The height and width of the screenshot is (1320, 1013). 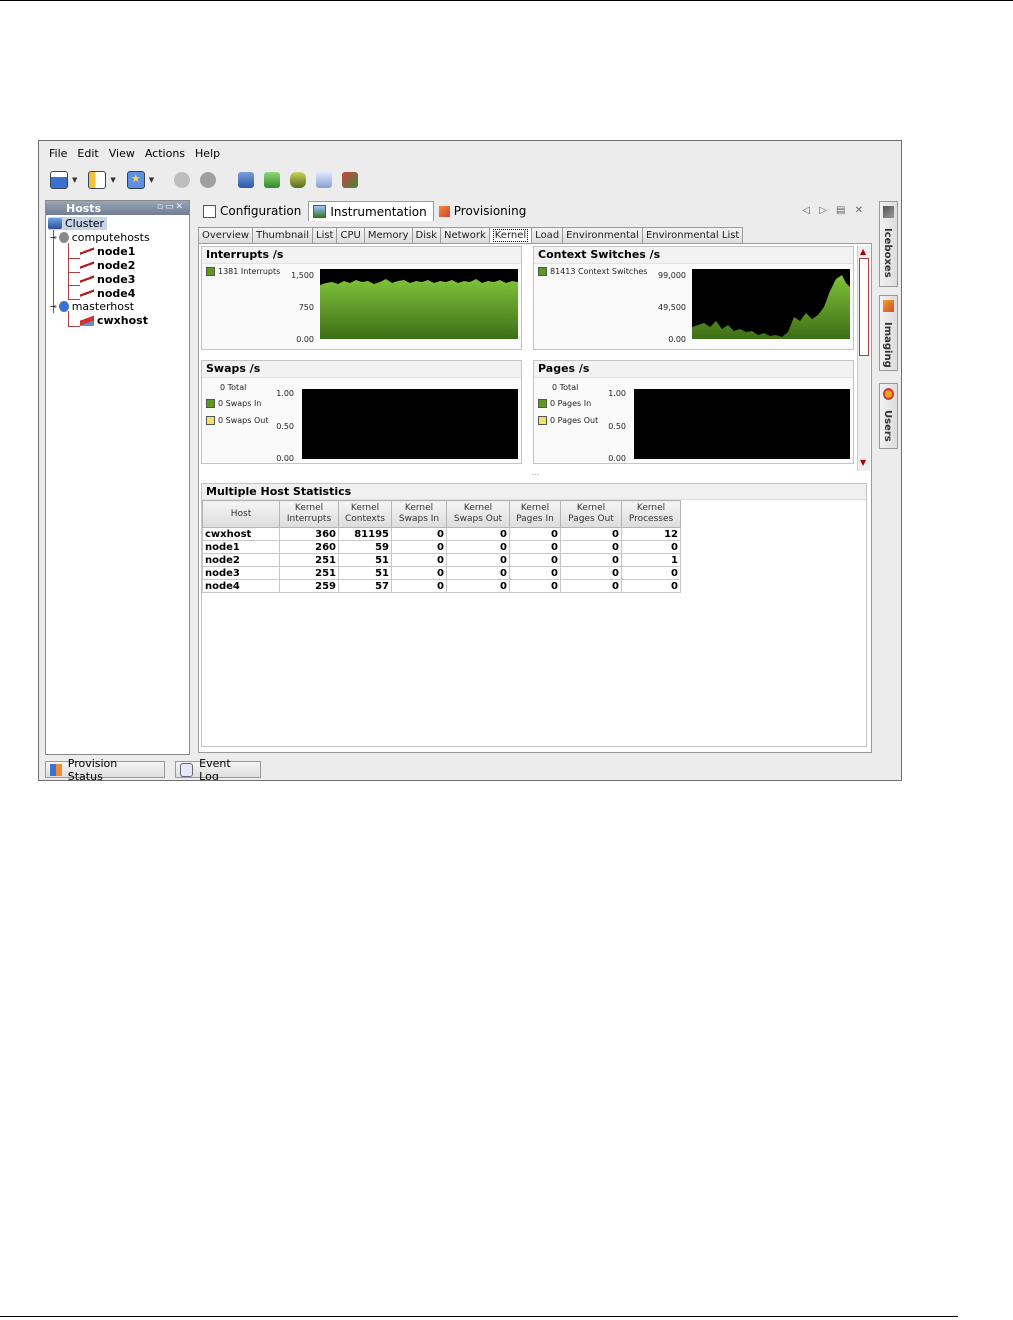 I want to click on subtab-load: Load, so click(x=547, y=235).